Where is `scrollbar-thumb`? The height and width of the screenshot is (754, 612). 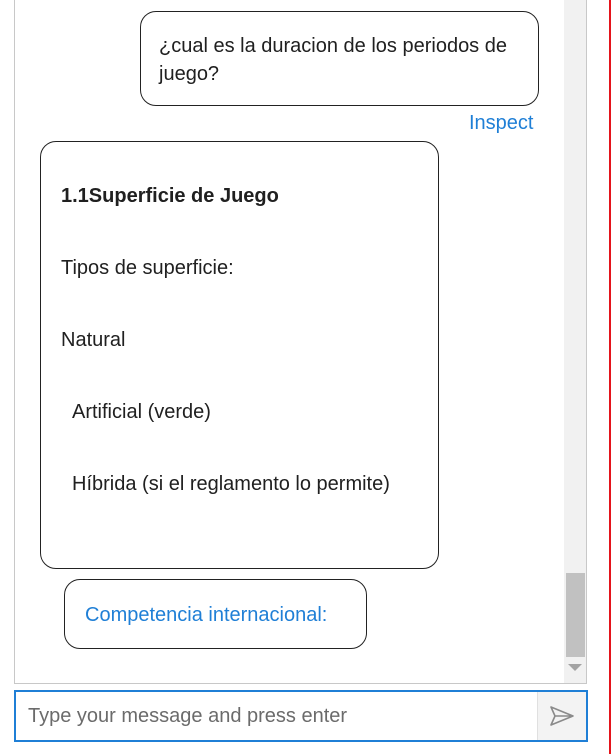
scrollbar-thumb is located at coordinates (575, 615).